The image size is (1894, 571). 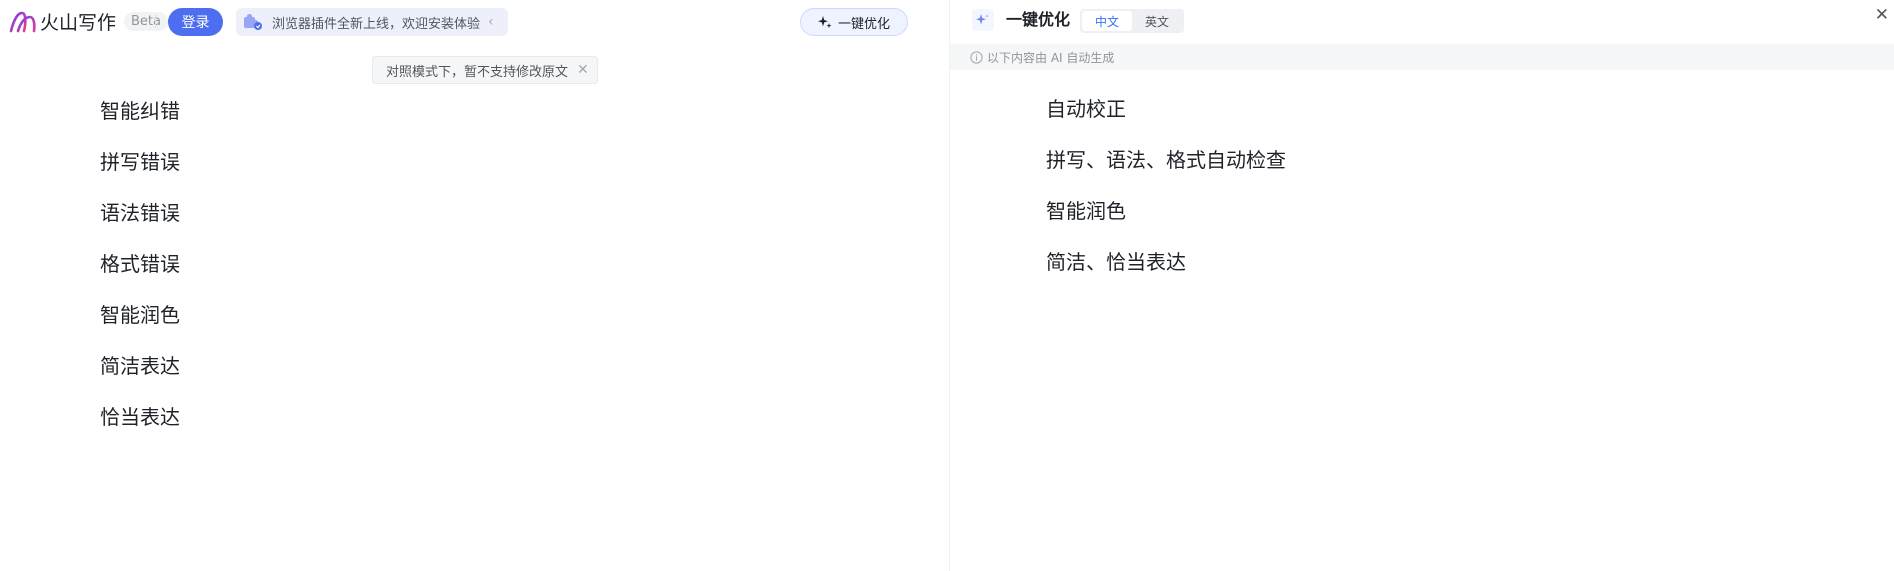 What do you see at coordinates (140, 123) in the screenshot?
I see `document-line: 智能纠错` at bounding box center [140, 123].